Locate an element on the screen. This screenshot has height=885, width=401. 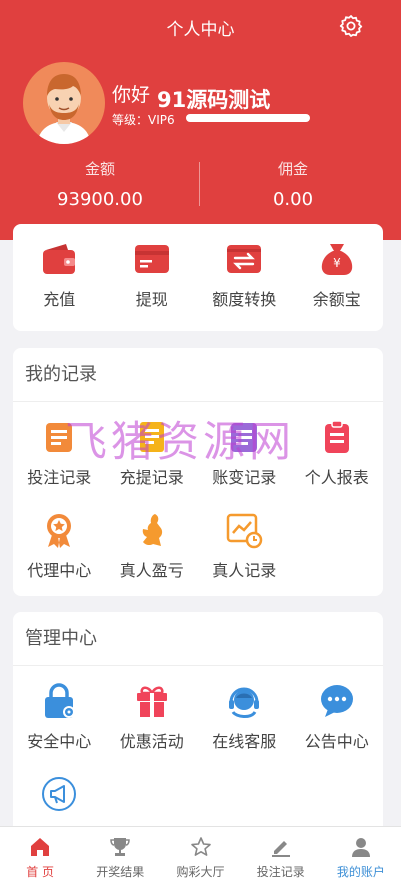
recharge-label: 充值 is located at coordinates (59, 299).